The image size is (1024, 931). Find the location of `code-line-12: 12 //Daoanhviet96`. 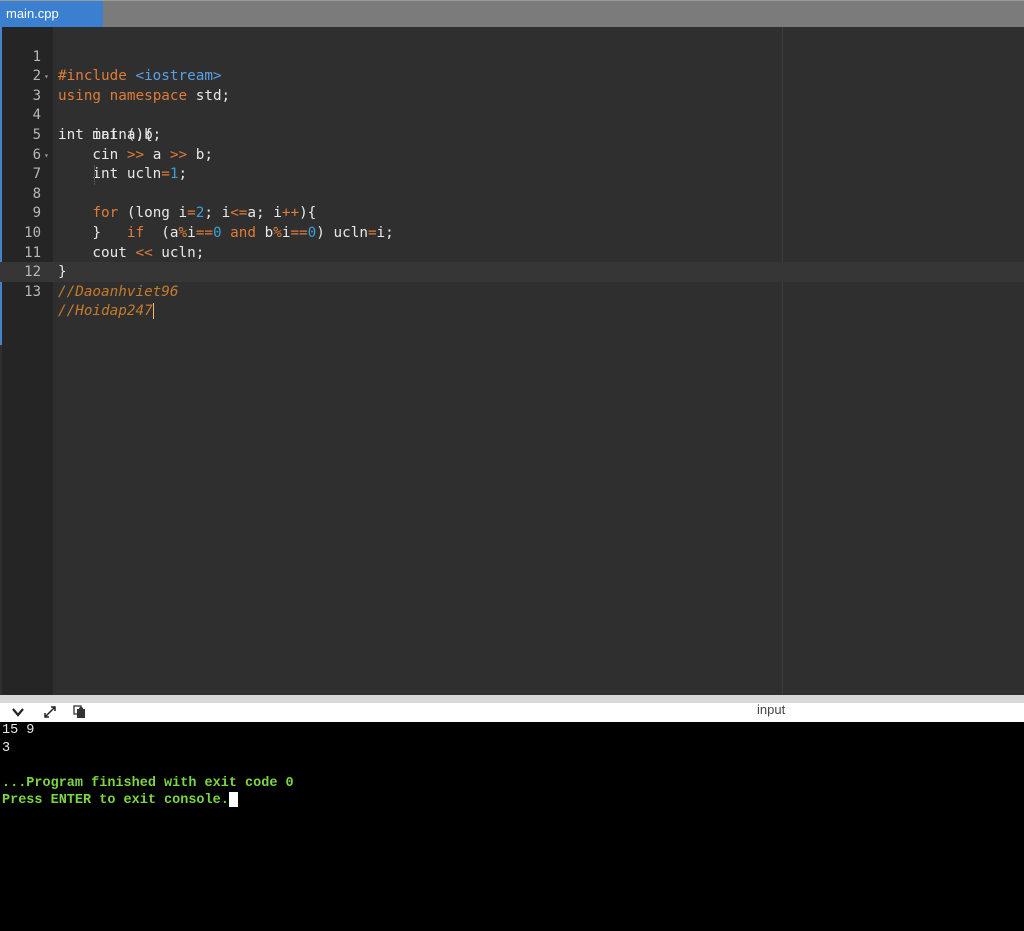

code-line-12: 12 //Daoanhviet96 is located at coordinates (512, 272).